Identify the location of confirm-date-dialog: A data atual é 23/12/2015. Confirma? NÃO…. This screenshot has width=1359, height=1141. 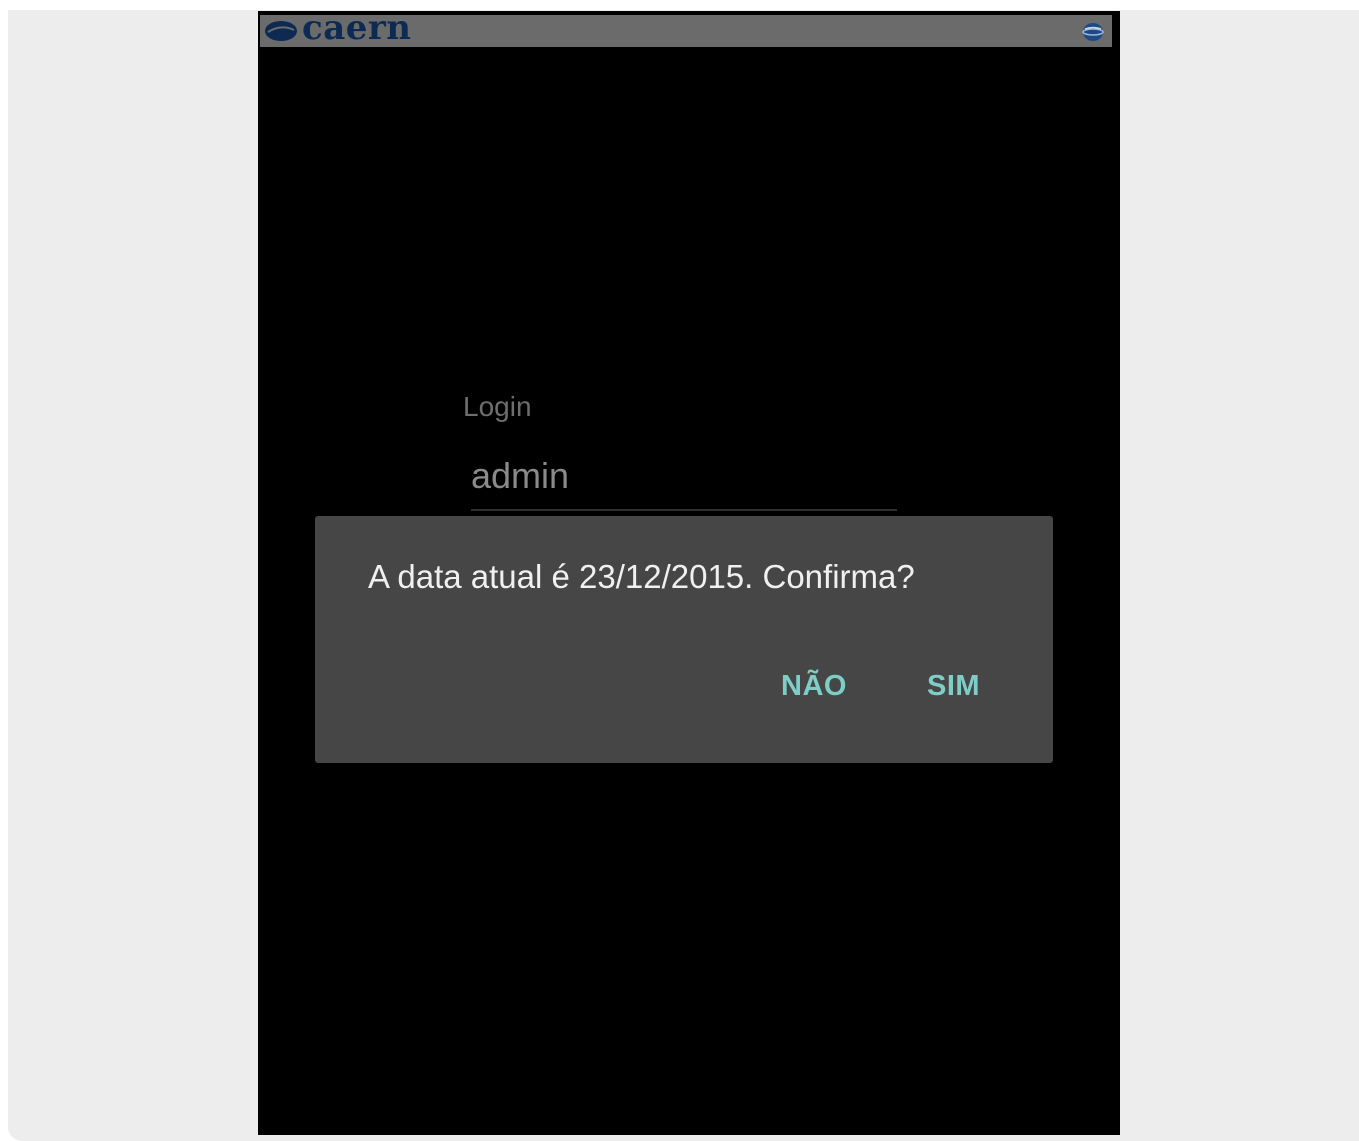
(684, 639).